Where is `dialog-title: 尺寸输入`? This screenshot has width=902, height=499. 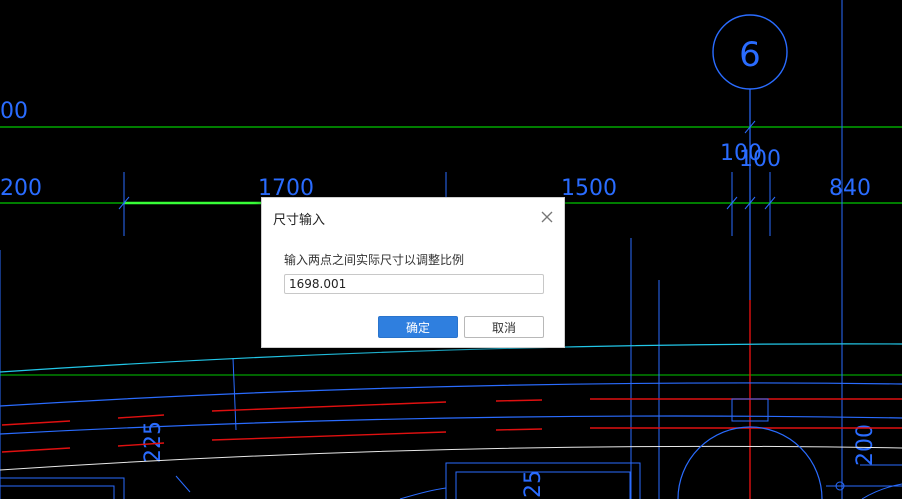 dialog-title: 尺寸输入 is located at coordinates (299, 220).